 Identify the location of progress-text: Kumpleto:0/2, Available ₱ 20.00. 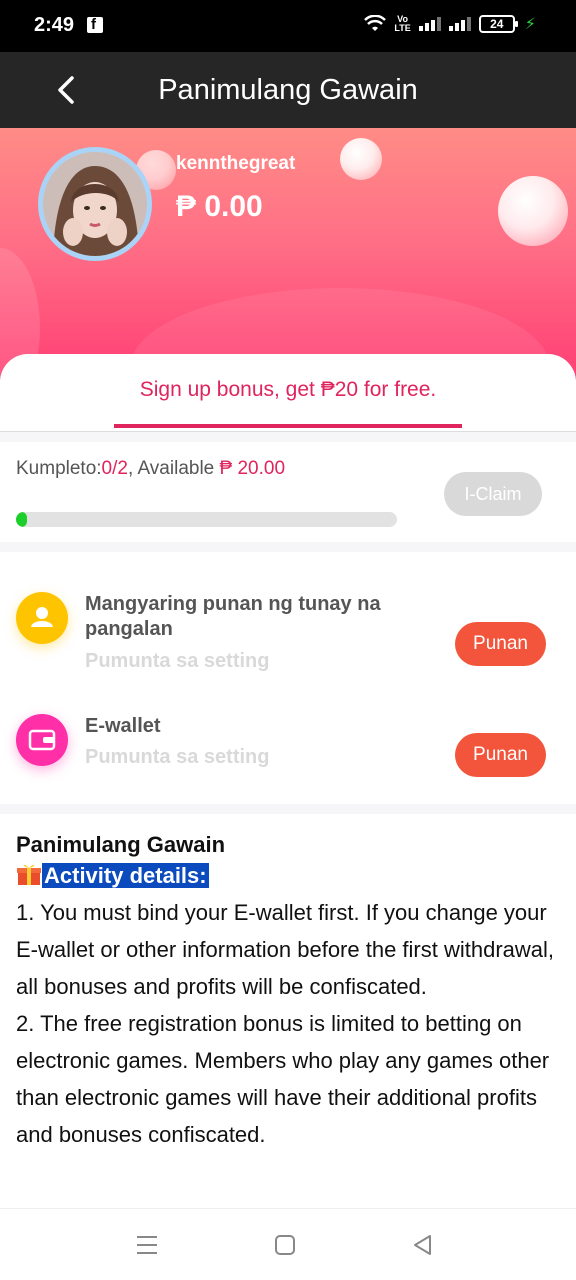
(151, 468).